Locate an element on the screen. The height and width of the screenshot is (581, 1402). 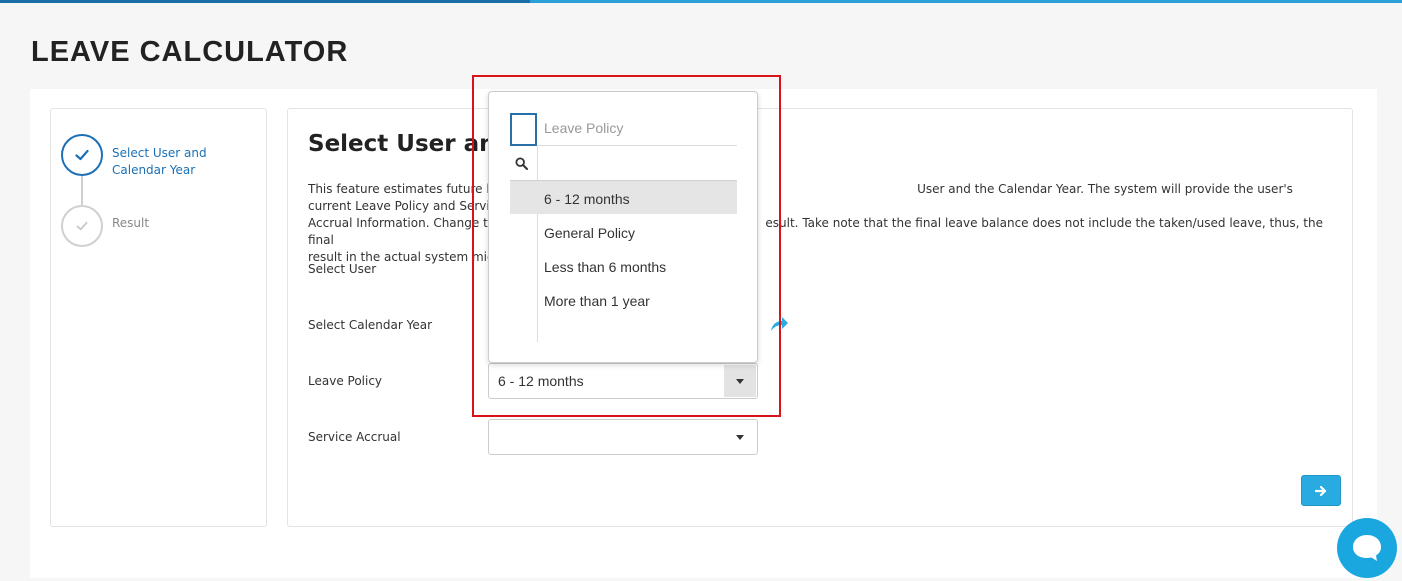
calendar-year-label: Select Calendar Year is located at coordinates (370, 325).